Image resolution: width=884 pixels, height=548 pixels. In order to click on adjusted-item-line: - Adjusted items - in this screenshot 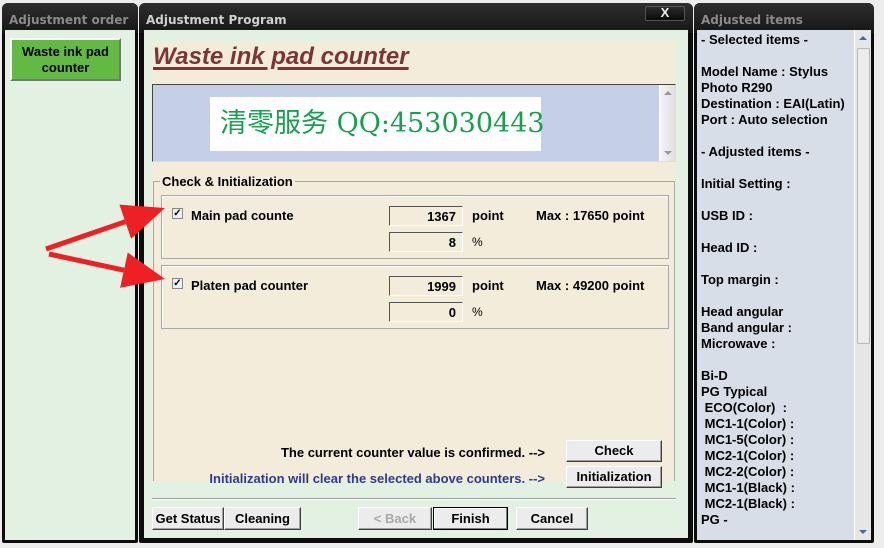, I will do `click(755, 151)`.